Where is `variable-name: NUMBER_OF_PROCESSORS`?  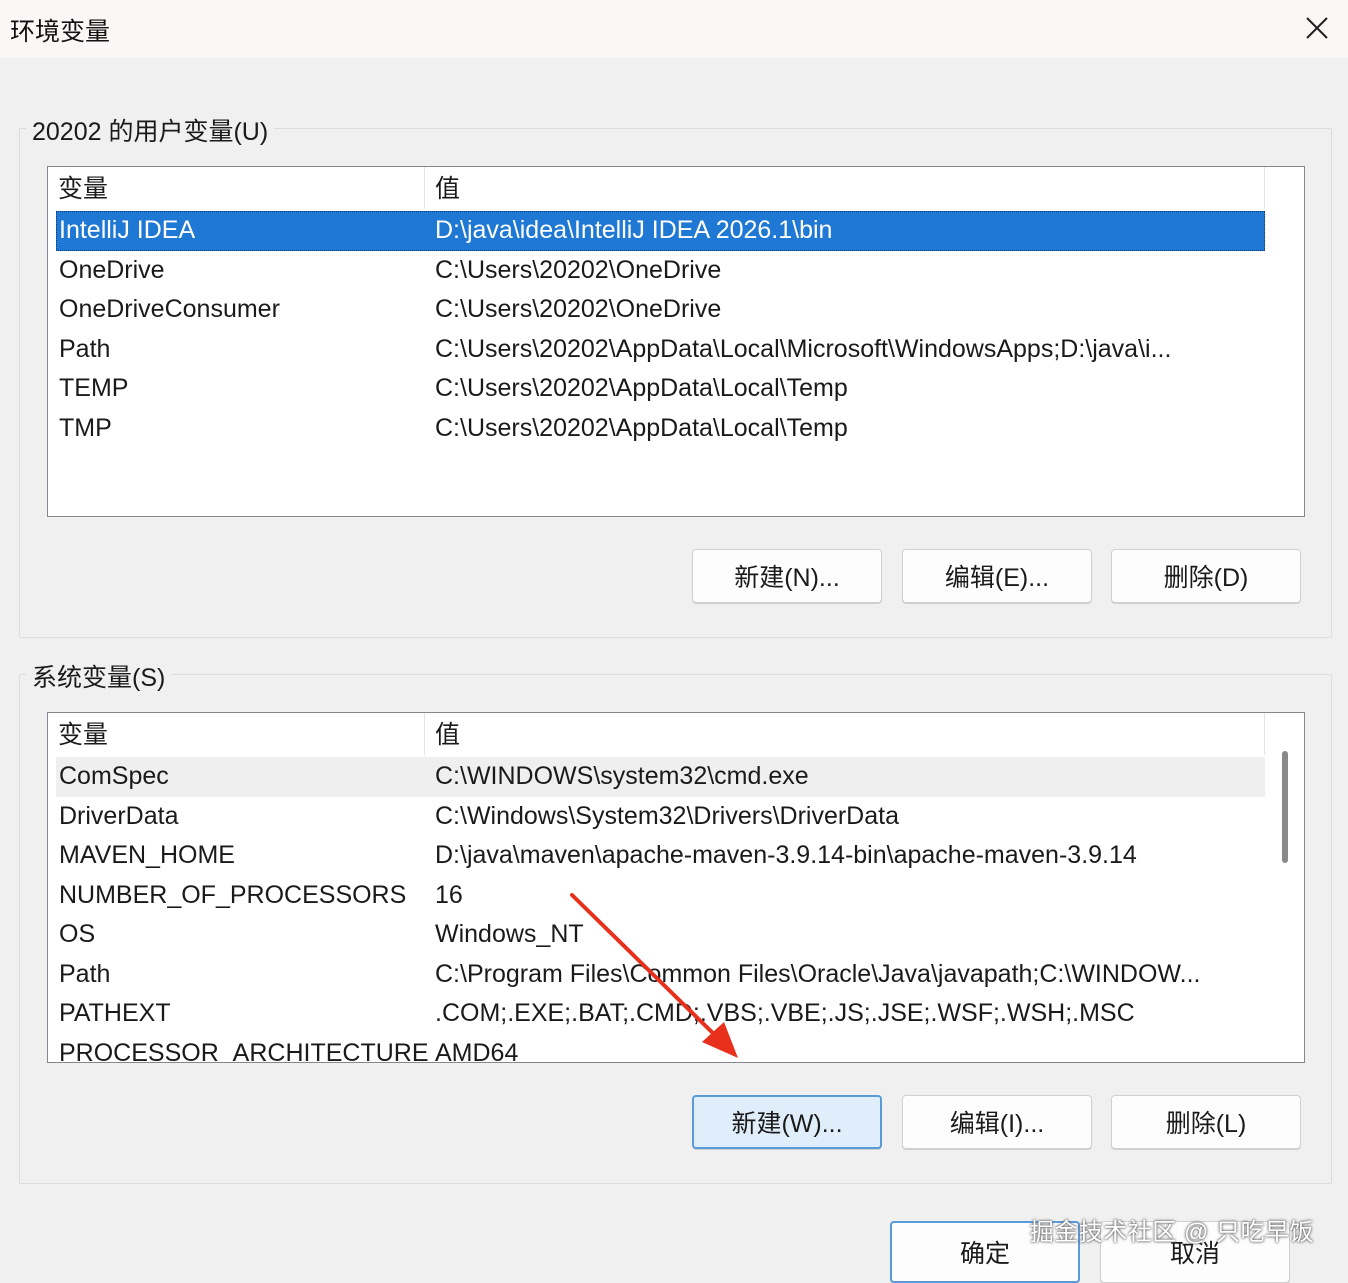 variable-name: NUMBER_OF_PROCESSORS is located at coordinates (233, 894).